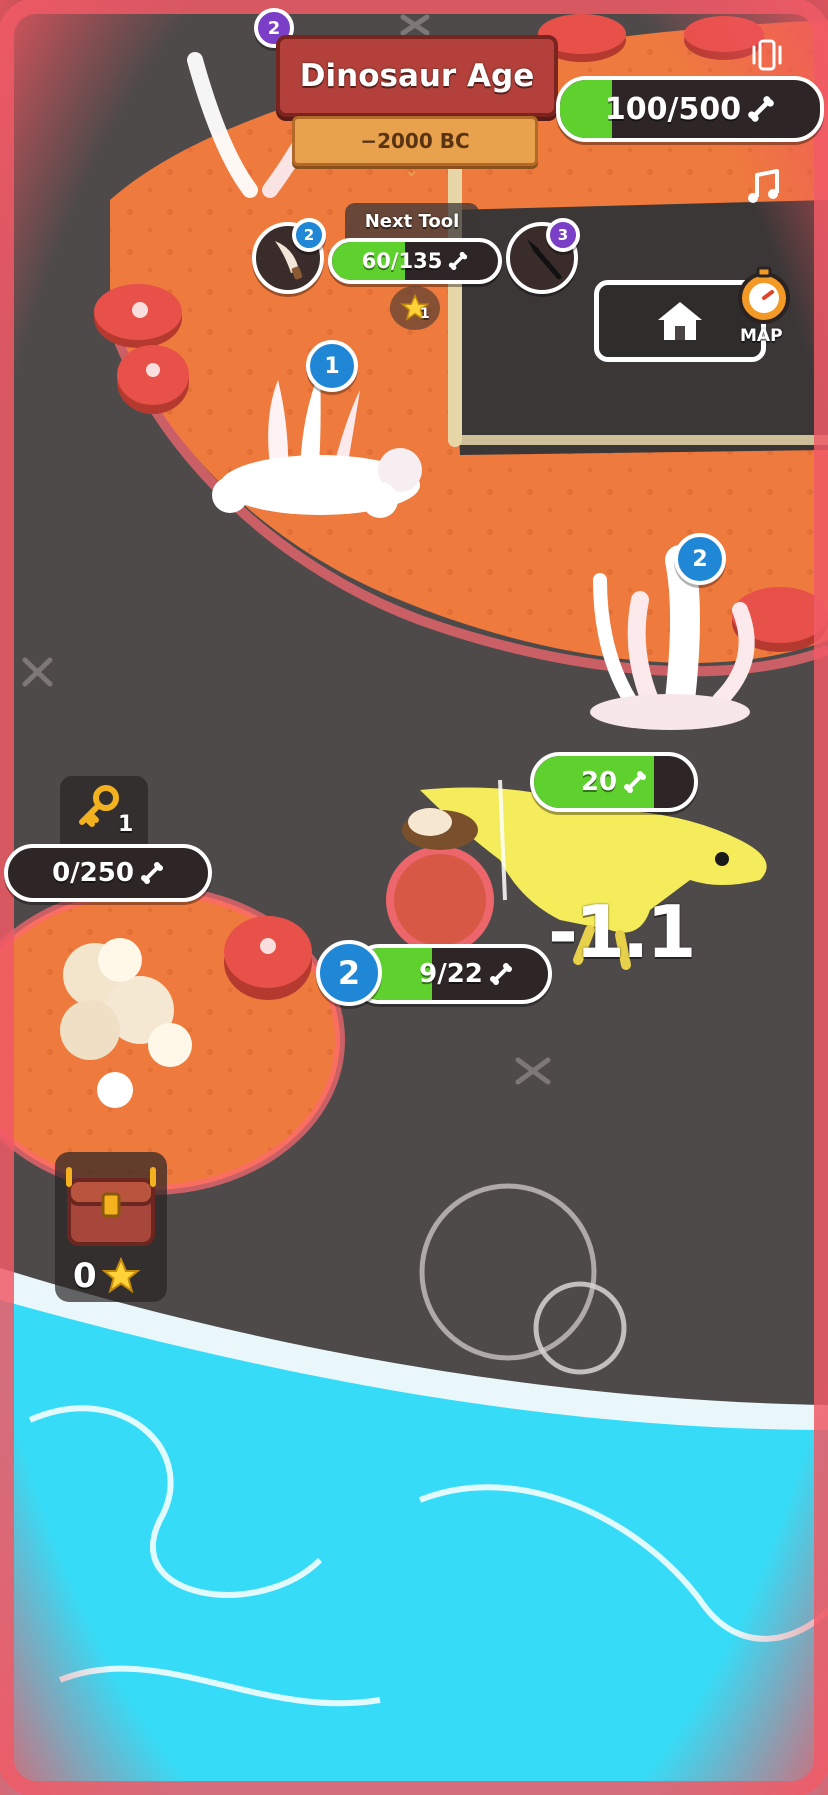 This screenshot has height=1795, width=828. What do you see at coordinates (700, 559) in the screenshot?
I see `bone-pile-2-level-badge: 2` at bounding box center [700, 559].